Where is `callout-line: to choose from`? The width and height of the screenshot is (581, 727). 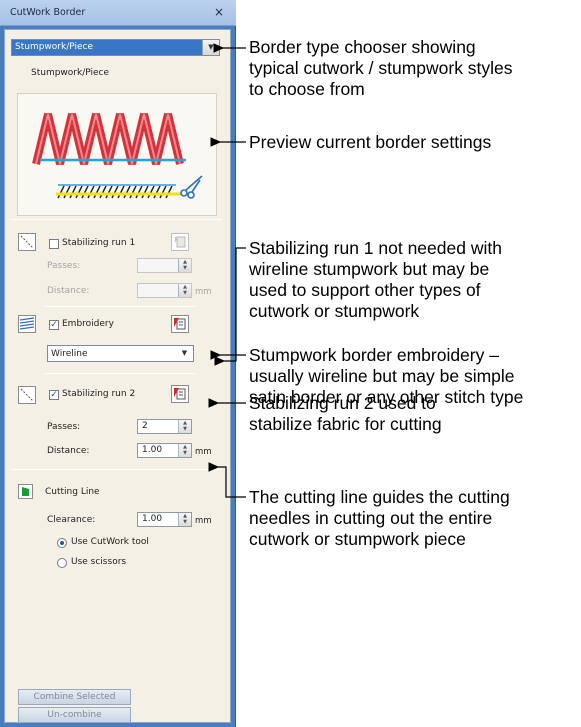 callout-line: to choose from is located at coordinates (307, 89).